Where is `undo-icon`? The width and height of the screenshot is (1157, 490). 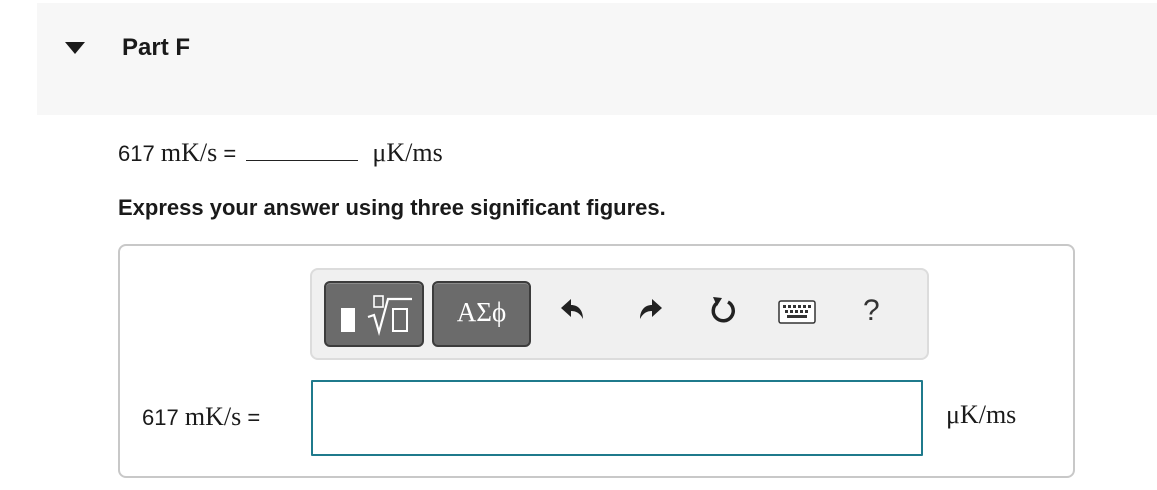
undo-icon is located at coordinates (573, 309).